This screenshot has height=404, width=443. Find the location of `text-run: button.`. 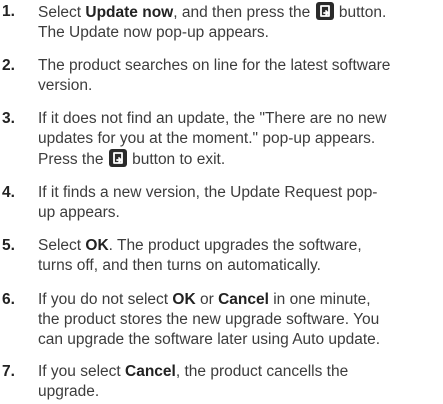

text-run: button. is located at coordinates (360, 12).